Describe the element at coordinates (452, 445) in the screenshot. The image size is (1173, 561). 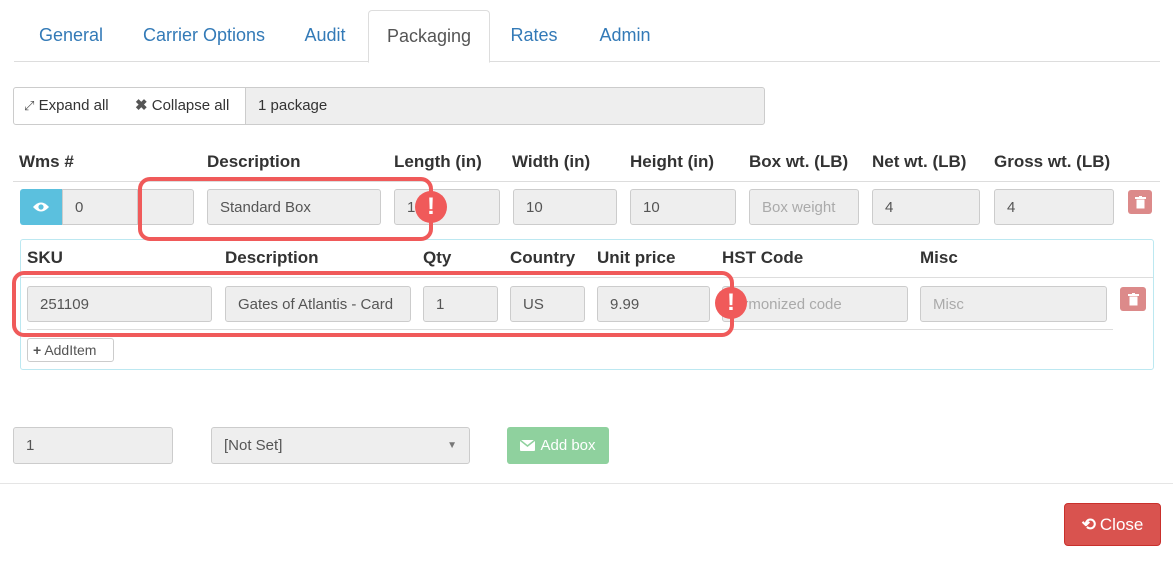
I see `dropdown-arrow-icon: ▼` at that location.